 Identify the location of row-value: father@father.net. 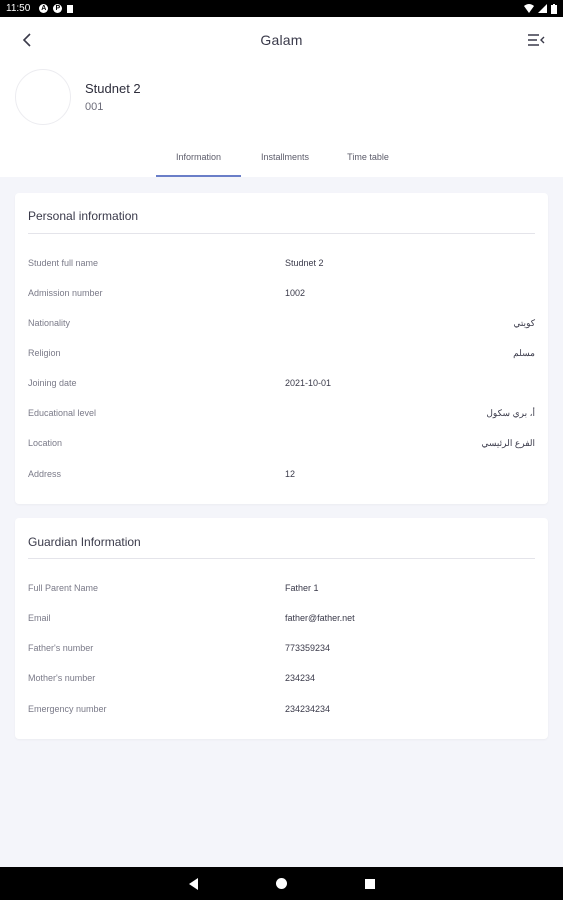
(320, 618).